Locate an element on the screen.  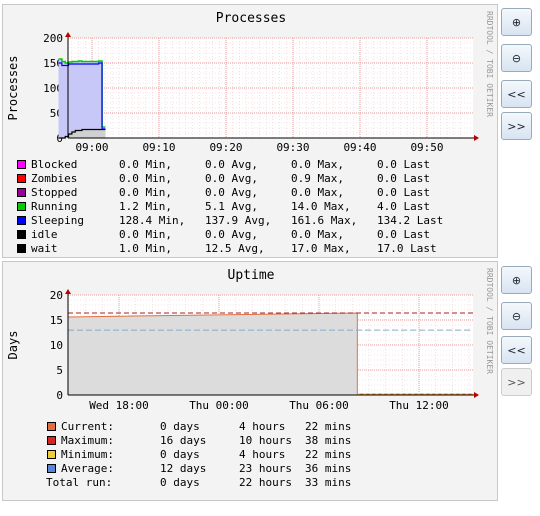
legend-row: Maximum: 16 days 10 hours 38 mins is located at coordinates (243, 441).